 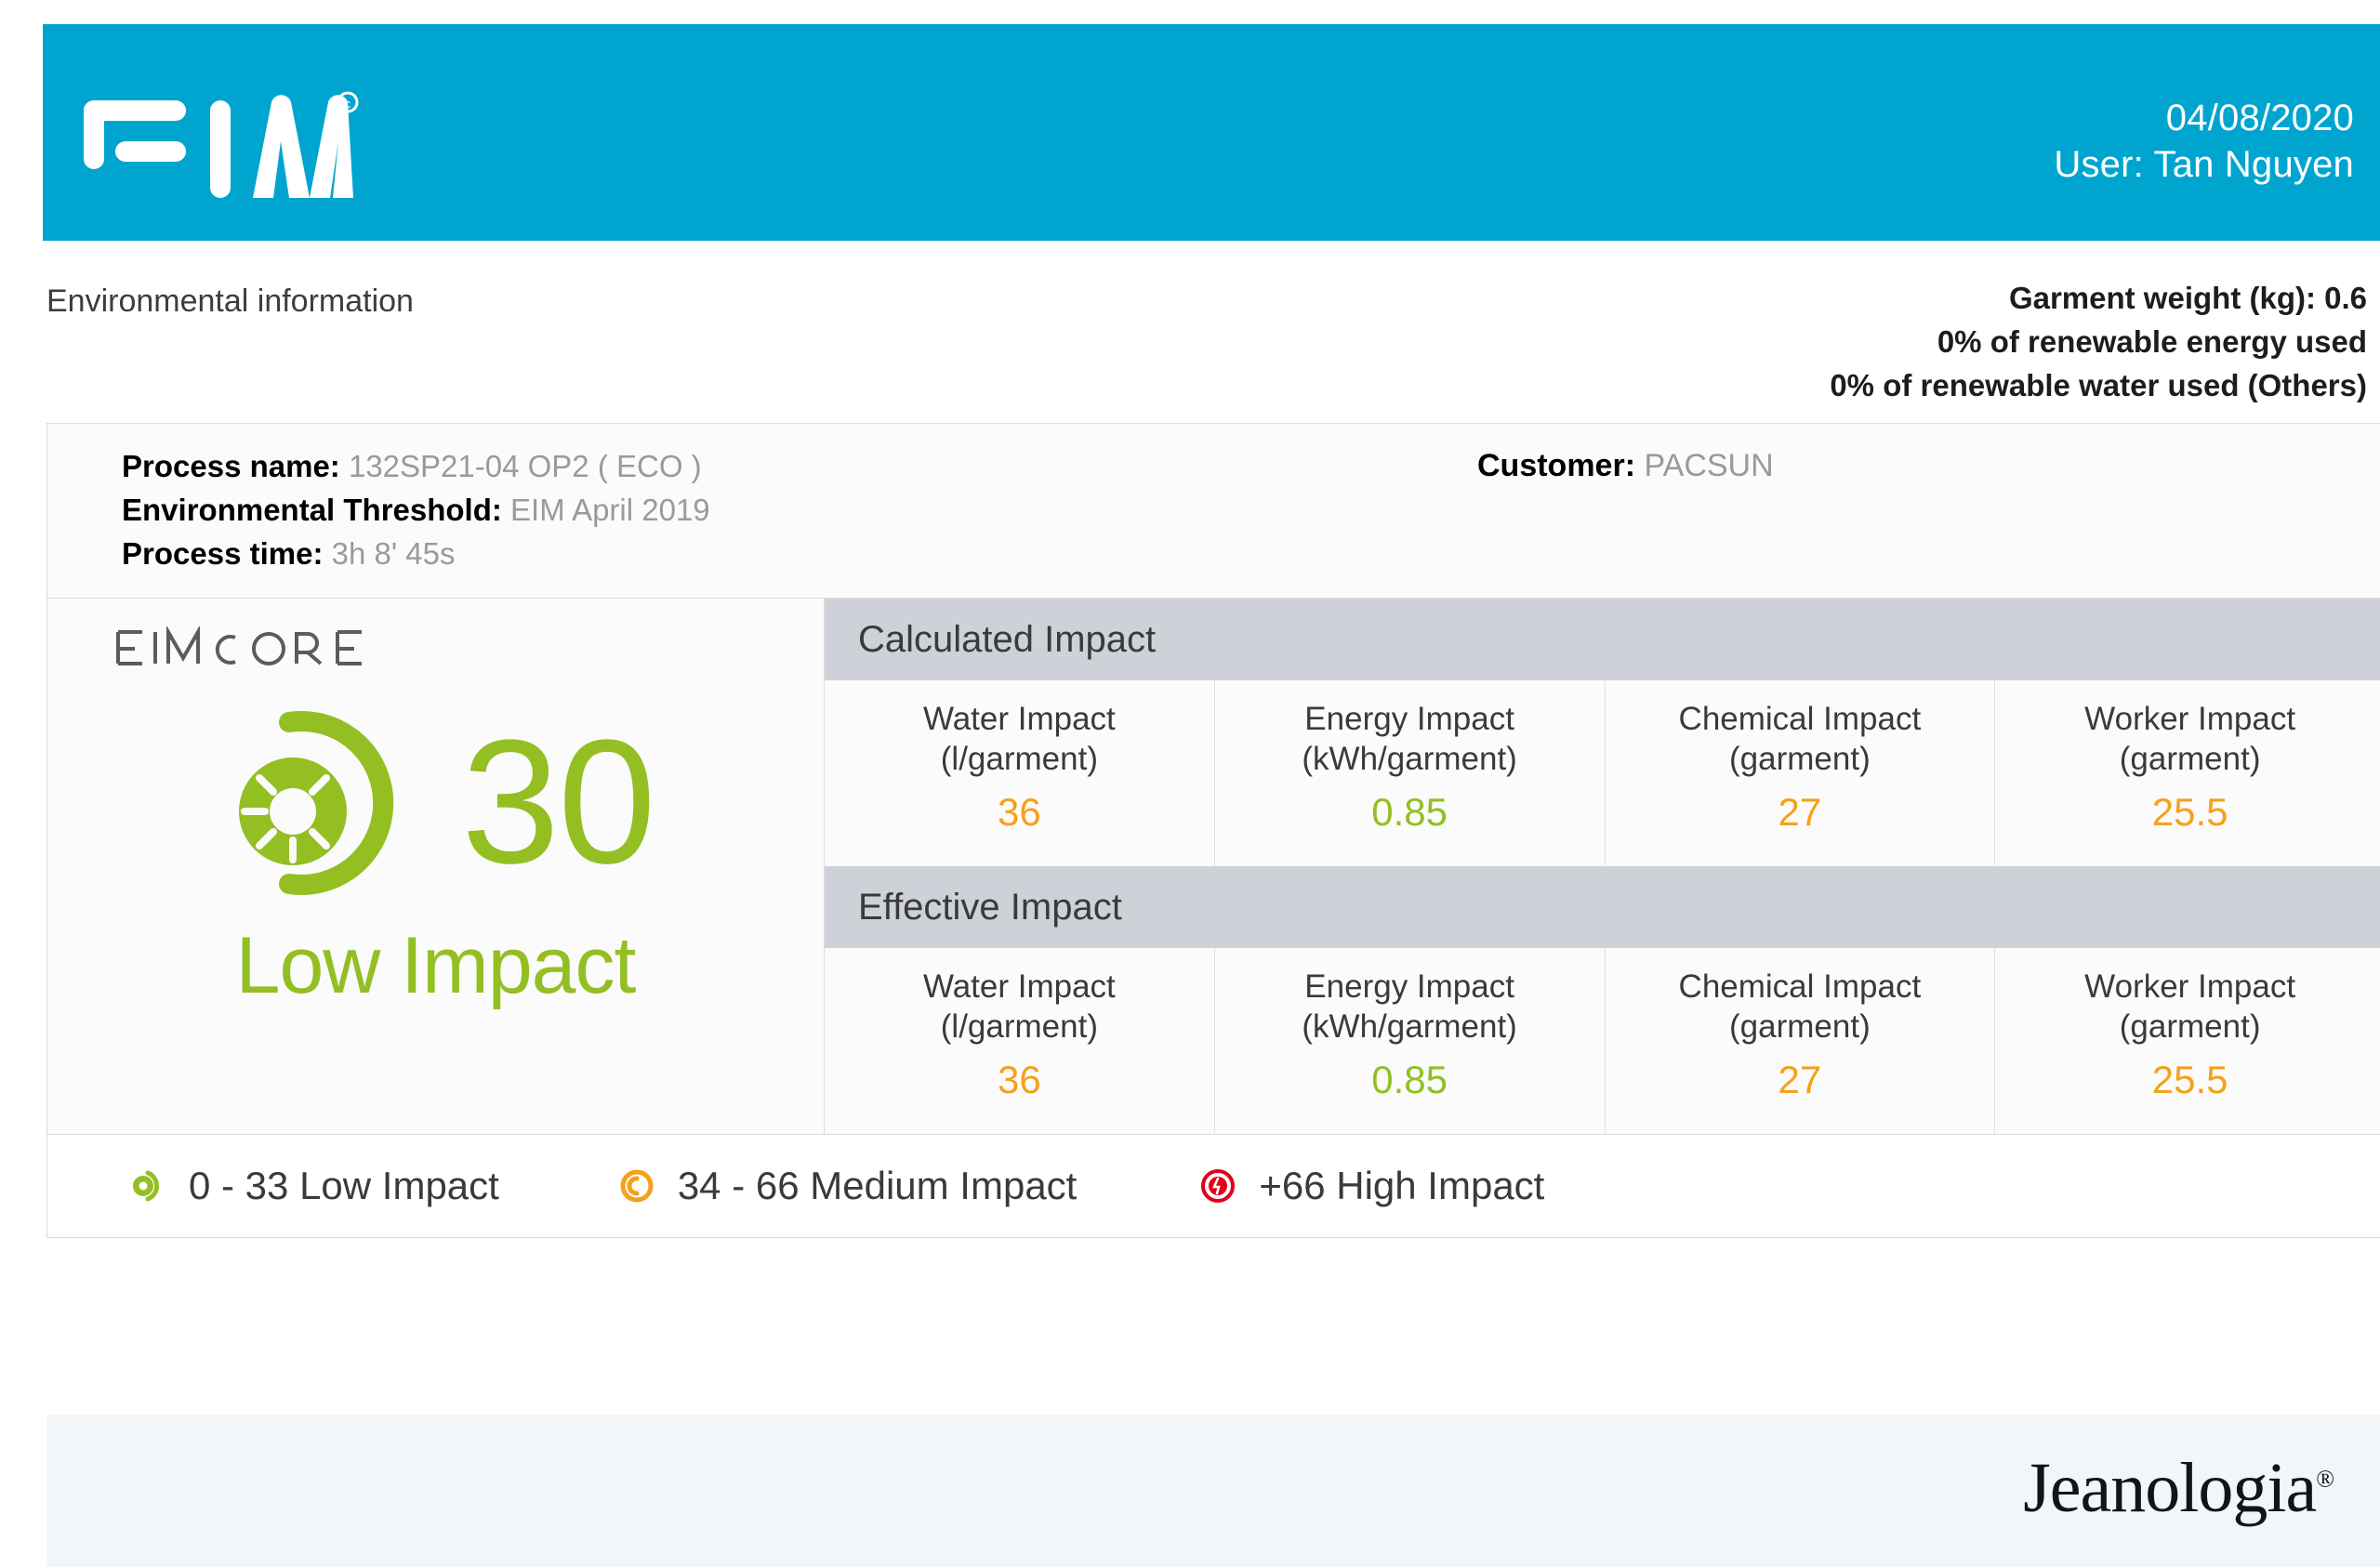 What do you see at coordinates (610, 510) in the screenshot?
I see `environmental-threshold-value: EIM April 2019` at bounding box center [610, 510].